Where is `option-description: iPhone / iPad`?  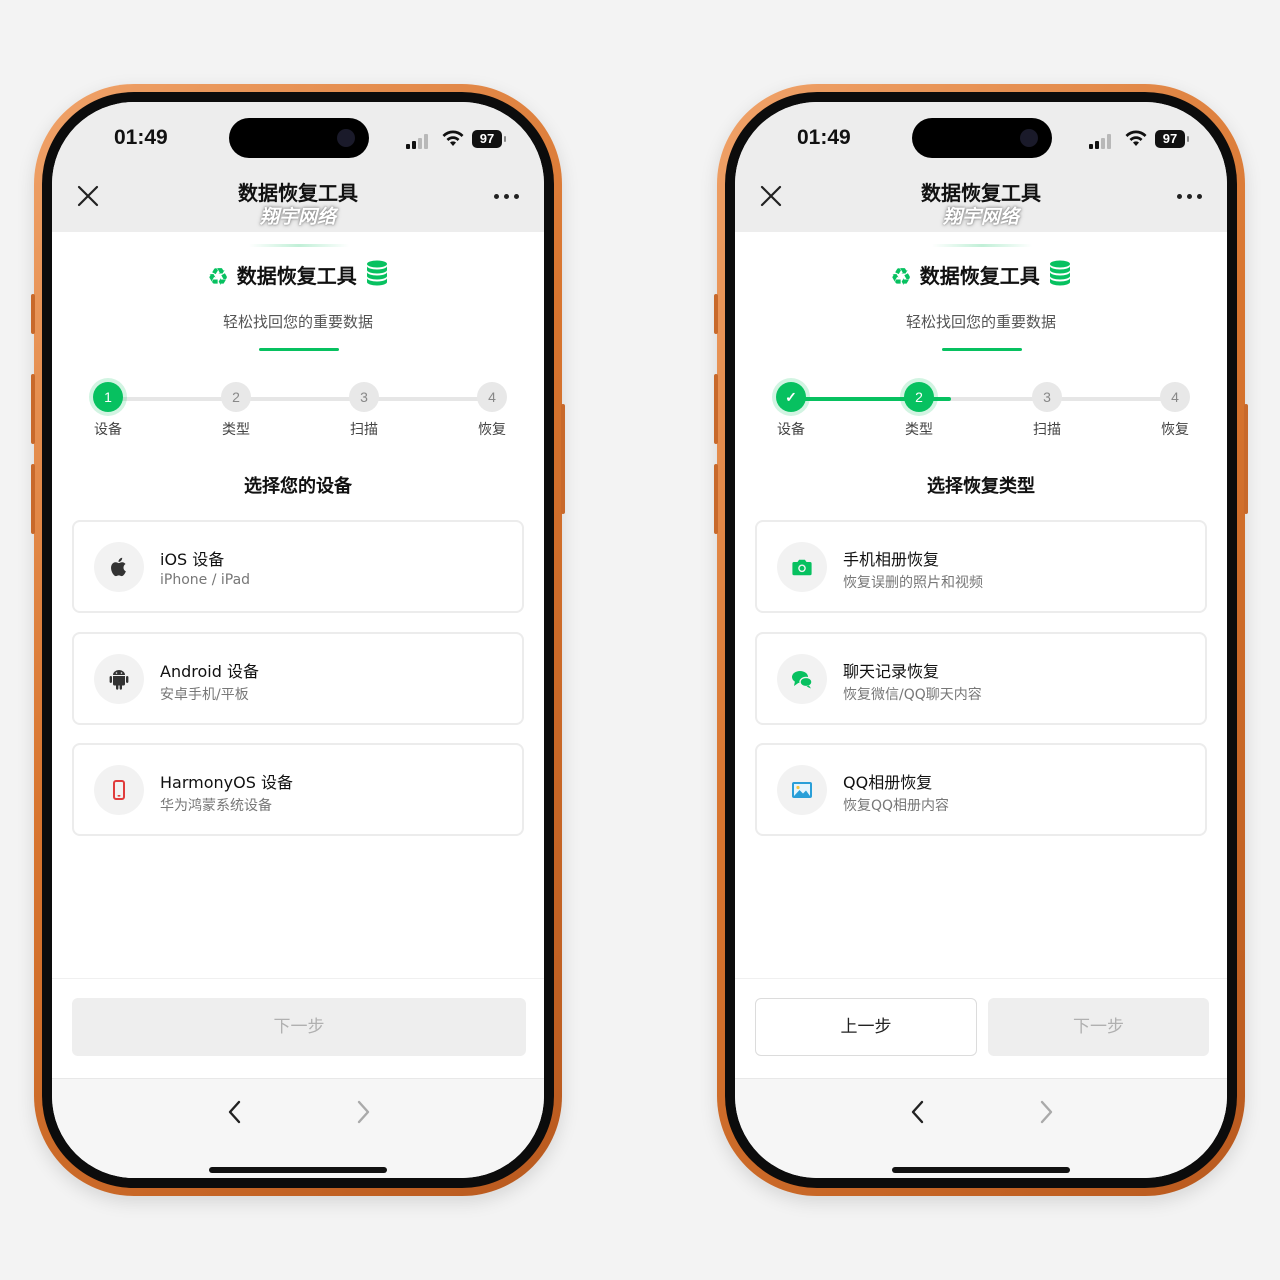 option-description: iPhone / iPad is located at coordinates (205, 580).